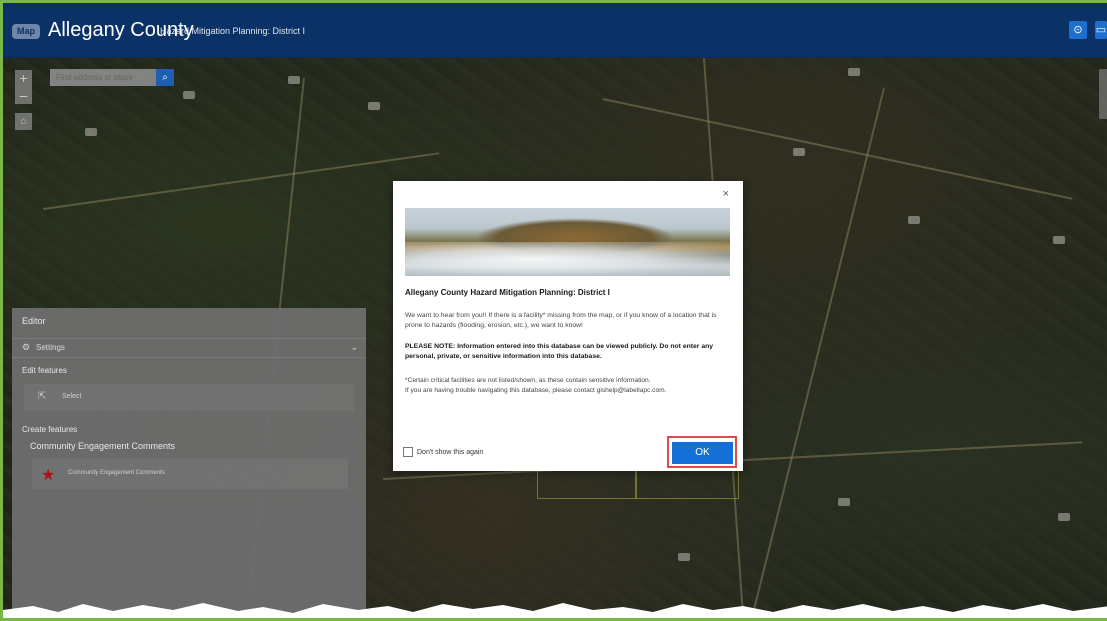  I want to click on select-label: Select, so click(72, 396).